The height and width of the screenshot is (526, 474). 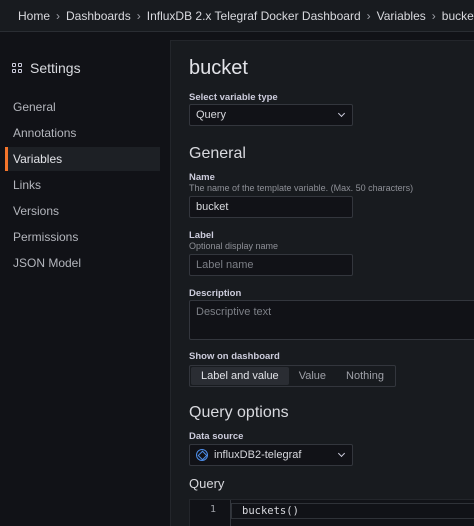 What do you see at coordinates (212, 509) in the screenshot?
I see `line-number: 1` at bounding box center [212, 509].